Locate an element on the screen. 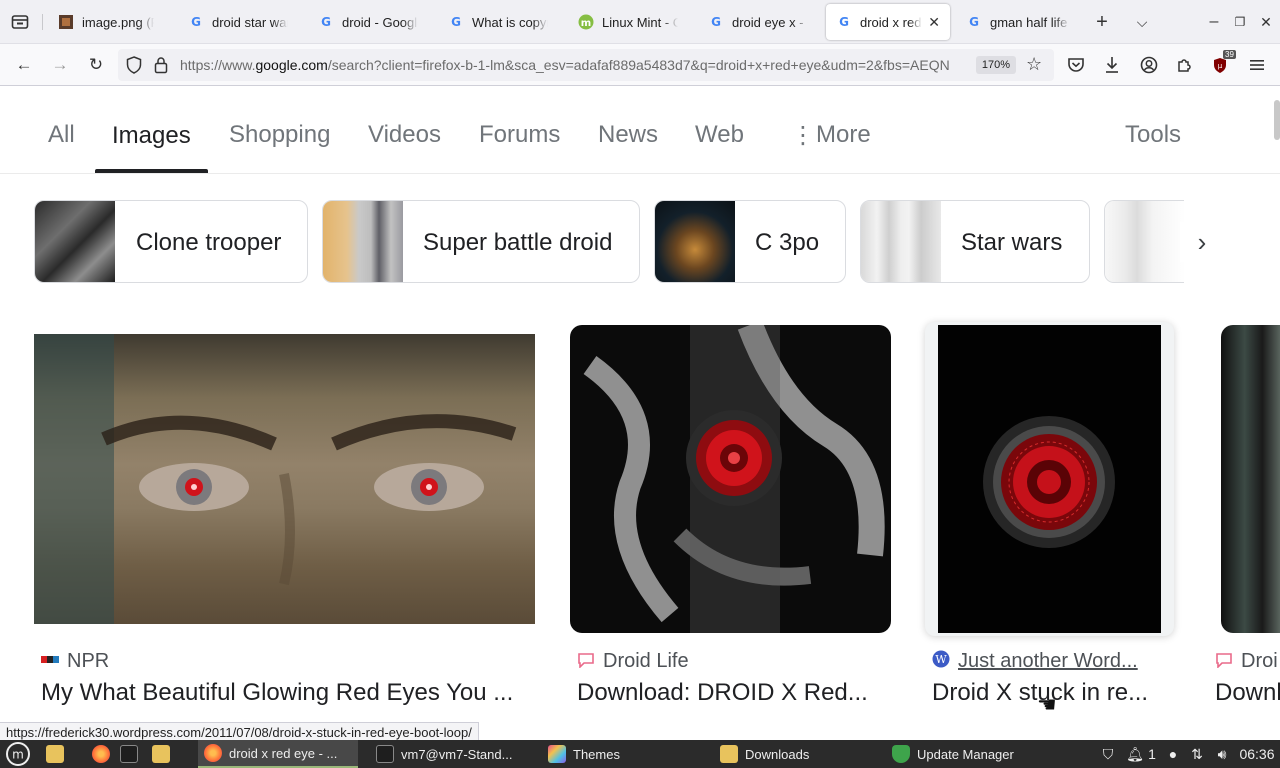 Image resolution: width=1280 pixels, height=768 pixels. chip-star-wars: Star wars is located at coordinates (975, 241).